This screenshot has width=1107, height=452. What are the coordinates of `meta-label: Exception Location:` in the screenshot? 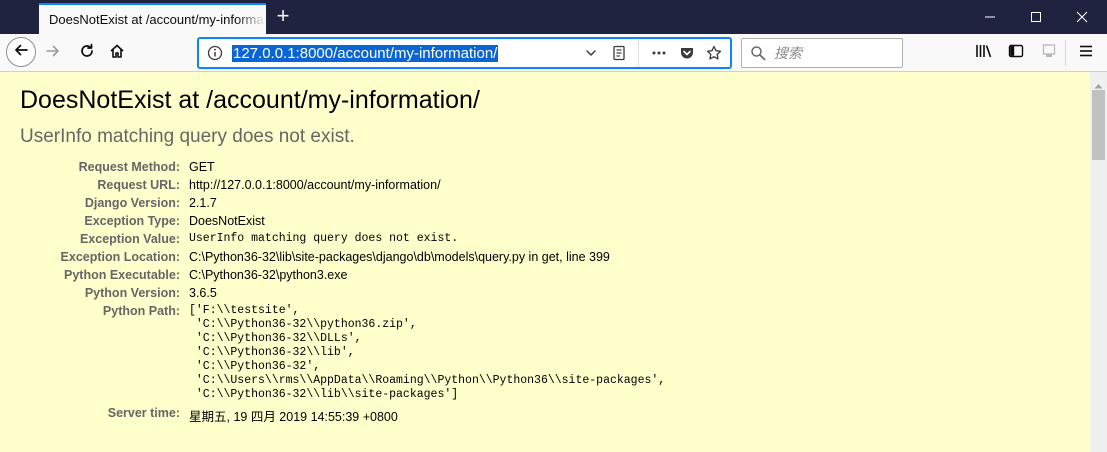 It's located at (120, 257).